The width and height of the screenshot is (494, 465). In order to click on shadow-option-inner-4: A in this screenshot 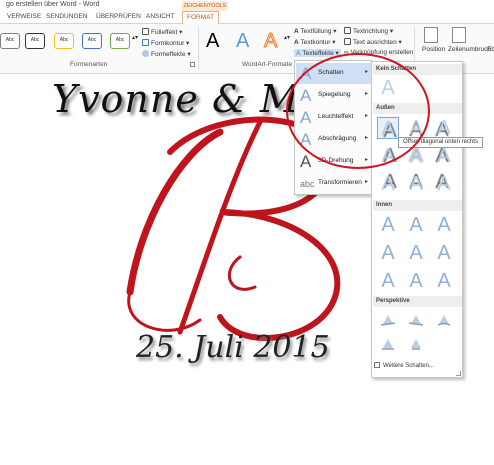, I will do `click(388, 253)`.